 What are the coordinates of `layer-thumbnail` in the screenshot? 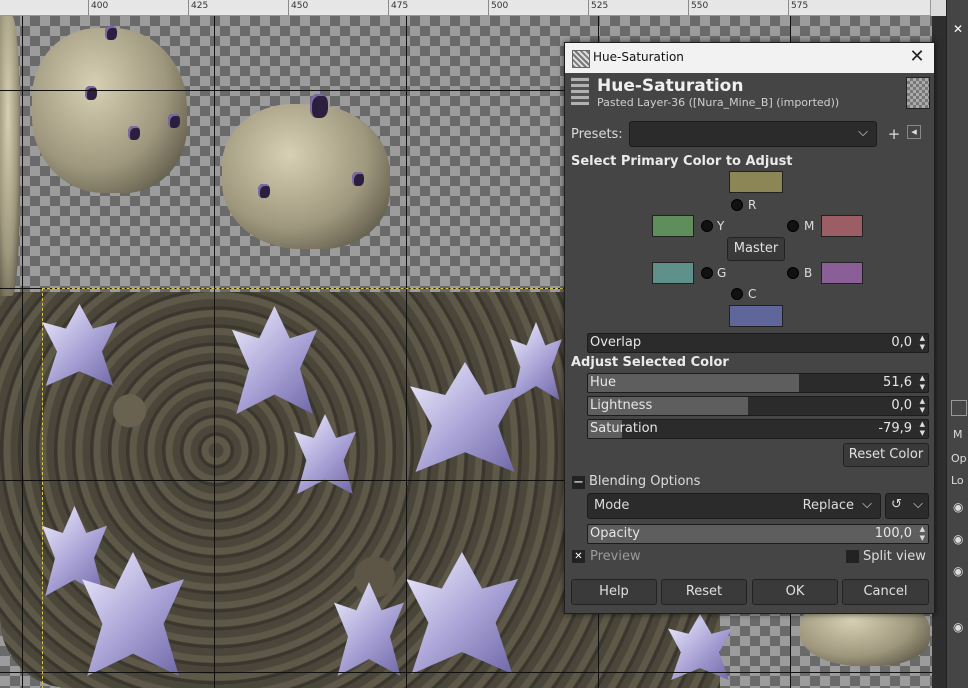 It's located at (918, 93).